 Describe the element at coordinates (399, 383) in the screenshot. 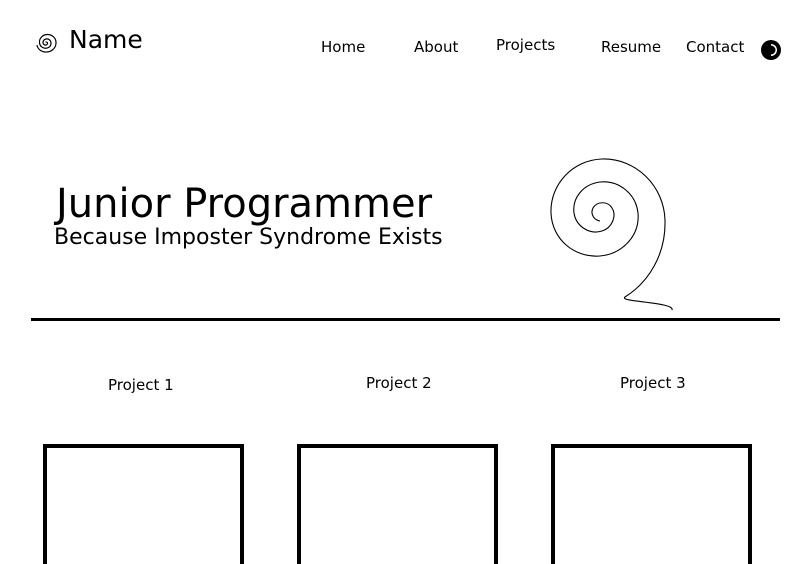

I see `project-2-label: Project 2` at that location.